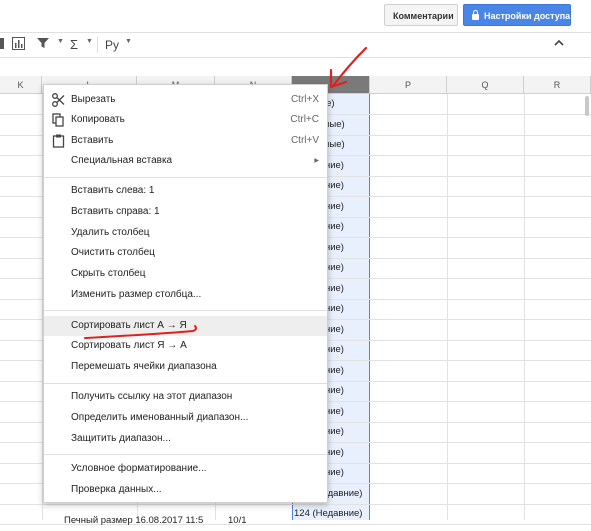 Image resolution: width=591 pixels, height=531 pixels. I want to click on menu-item-label: Скрыть столбец, so click(108, 273).